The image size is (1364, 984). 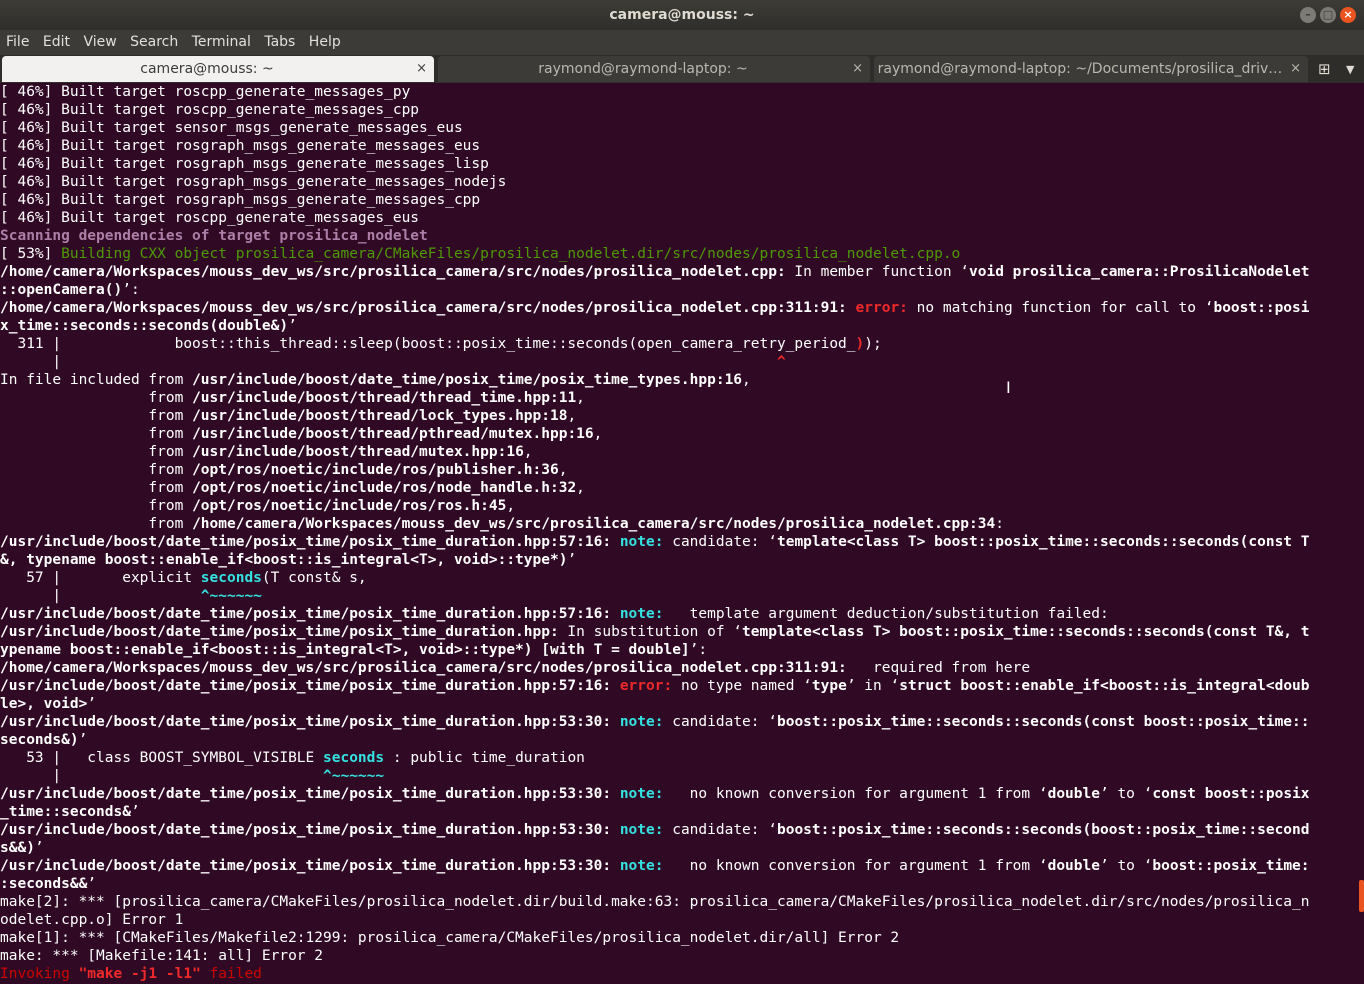 I want to click on maximize-button: □, so click(x=1328, y=15).